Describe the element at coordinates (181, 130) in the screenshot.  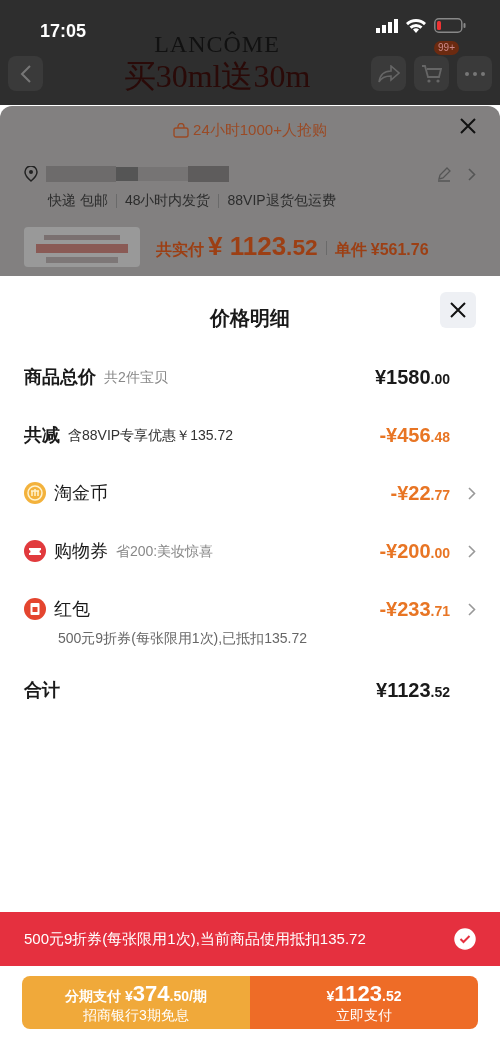
I see `bag-icon` at that location.